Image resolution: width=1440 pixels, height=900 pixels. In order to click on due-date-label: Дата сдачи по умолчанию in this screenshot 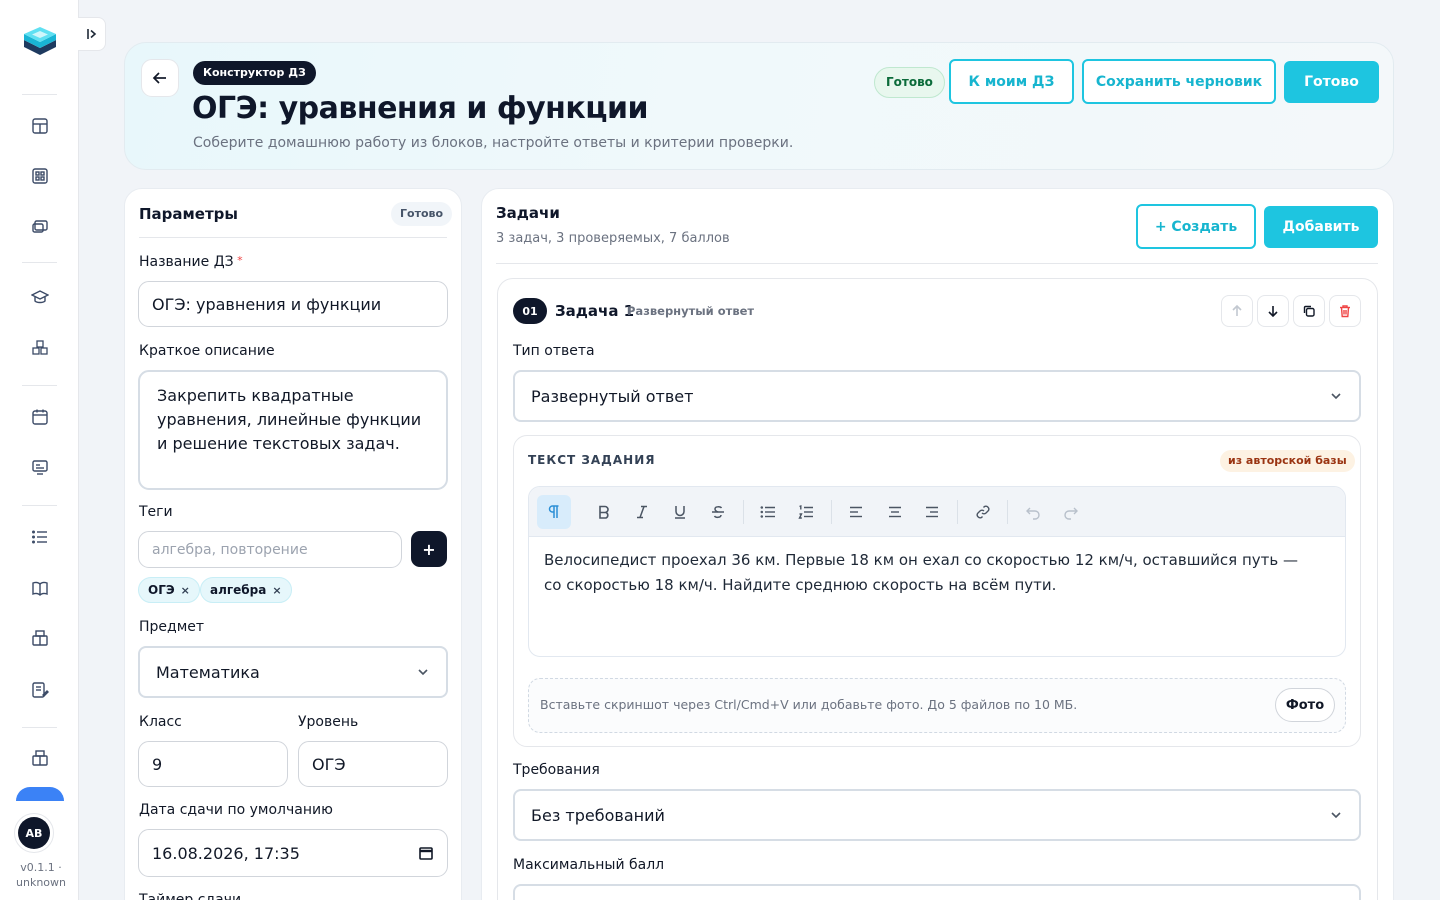, I will do `click(236, 810)`.